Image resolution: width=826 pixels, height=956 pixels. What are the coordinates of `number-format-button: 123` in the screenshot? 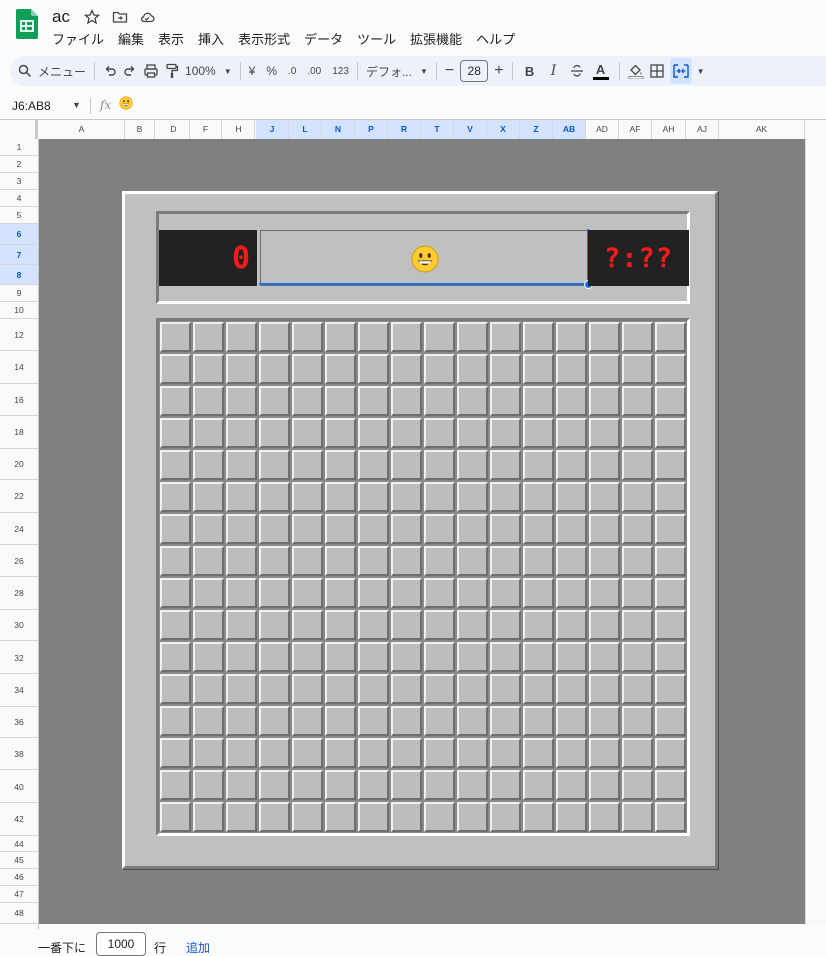 It's located at (340, 71).